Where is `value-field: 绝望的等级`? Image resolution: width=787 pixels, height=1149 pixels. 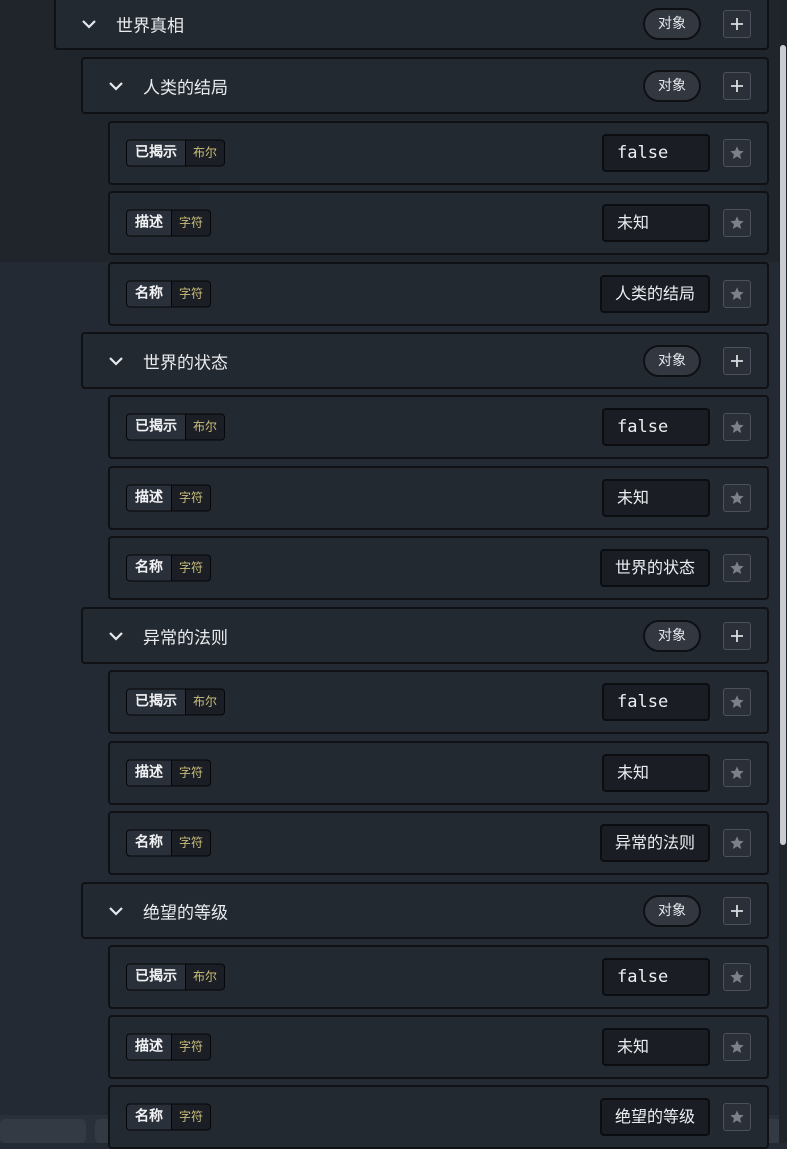 value-field: 绝望的等级 is located at coordinates (654, 1117).